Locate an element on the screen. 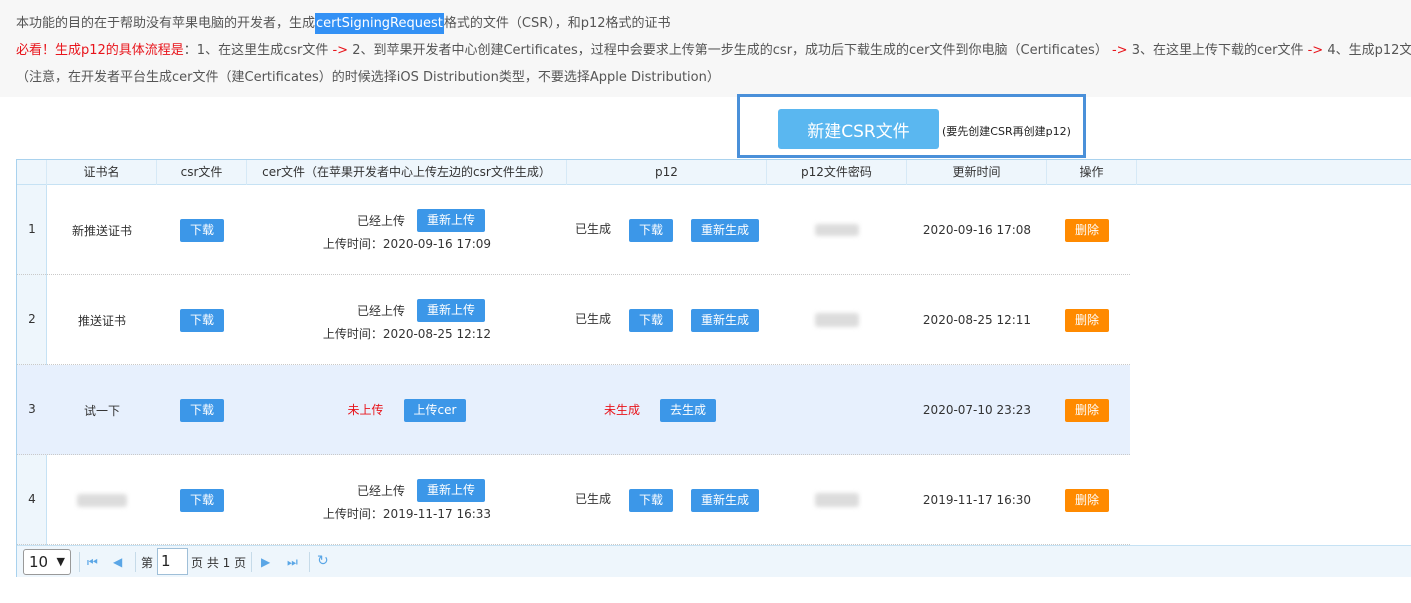  cer-upload-time: 上传时间：2020-09-16 17:09 is located at coordinates (407, 243).